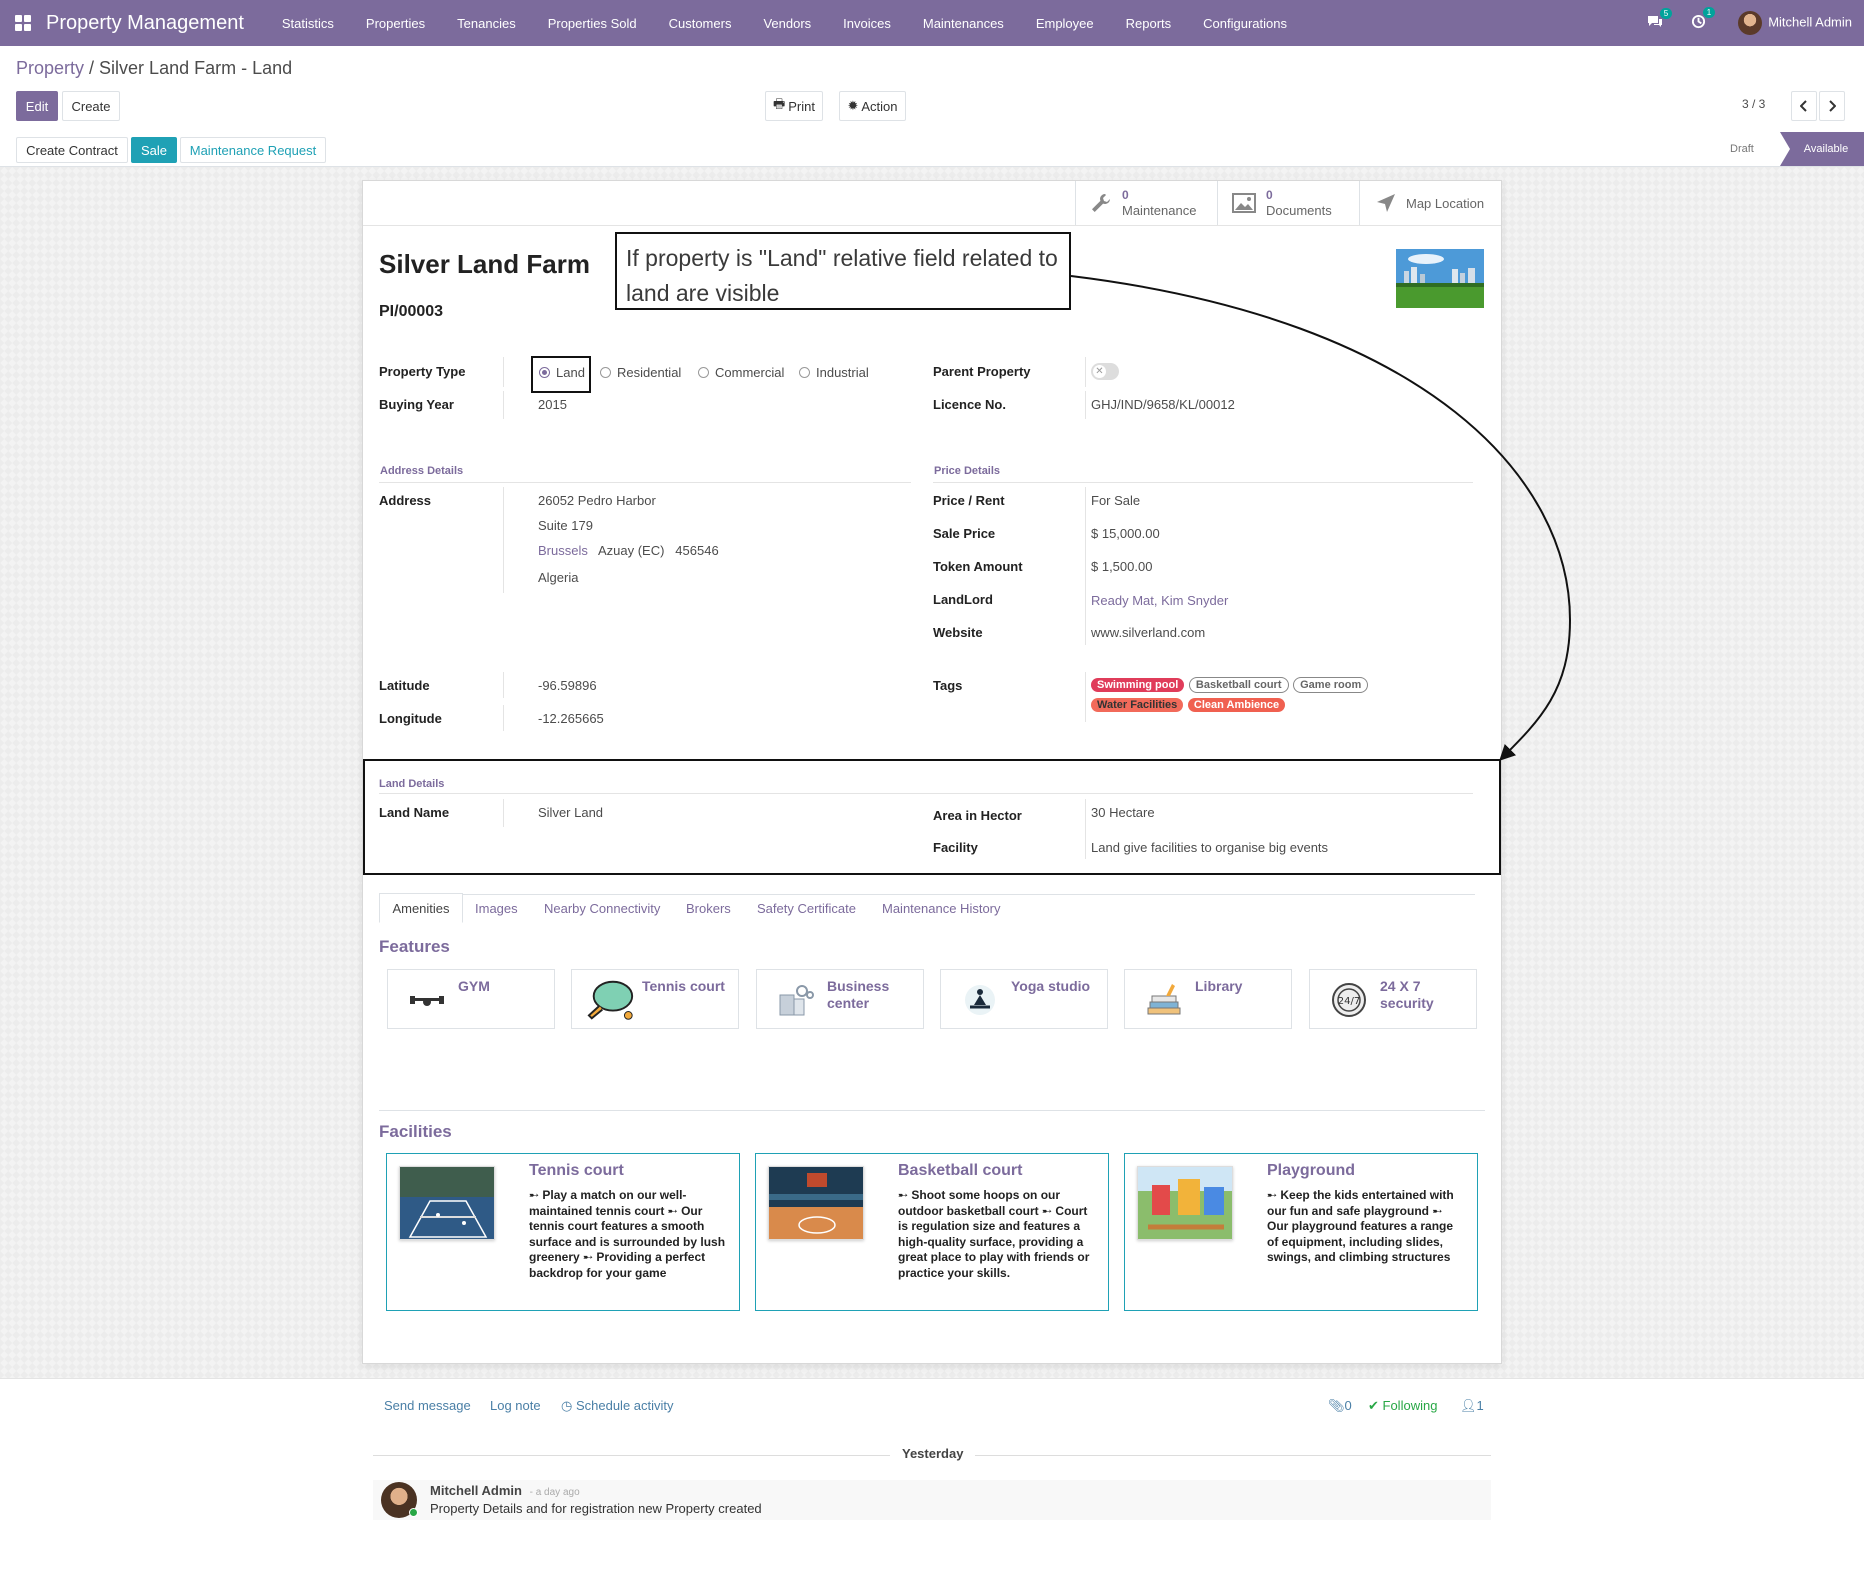 This screenshot has height=1576, width=1864. Describe the element at coordinates (806, 908) in the screenshot. I see `tab-safety-certificate: Safety Certificate` at that location.